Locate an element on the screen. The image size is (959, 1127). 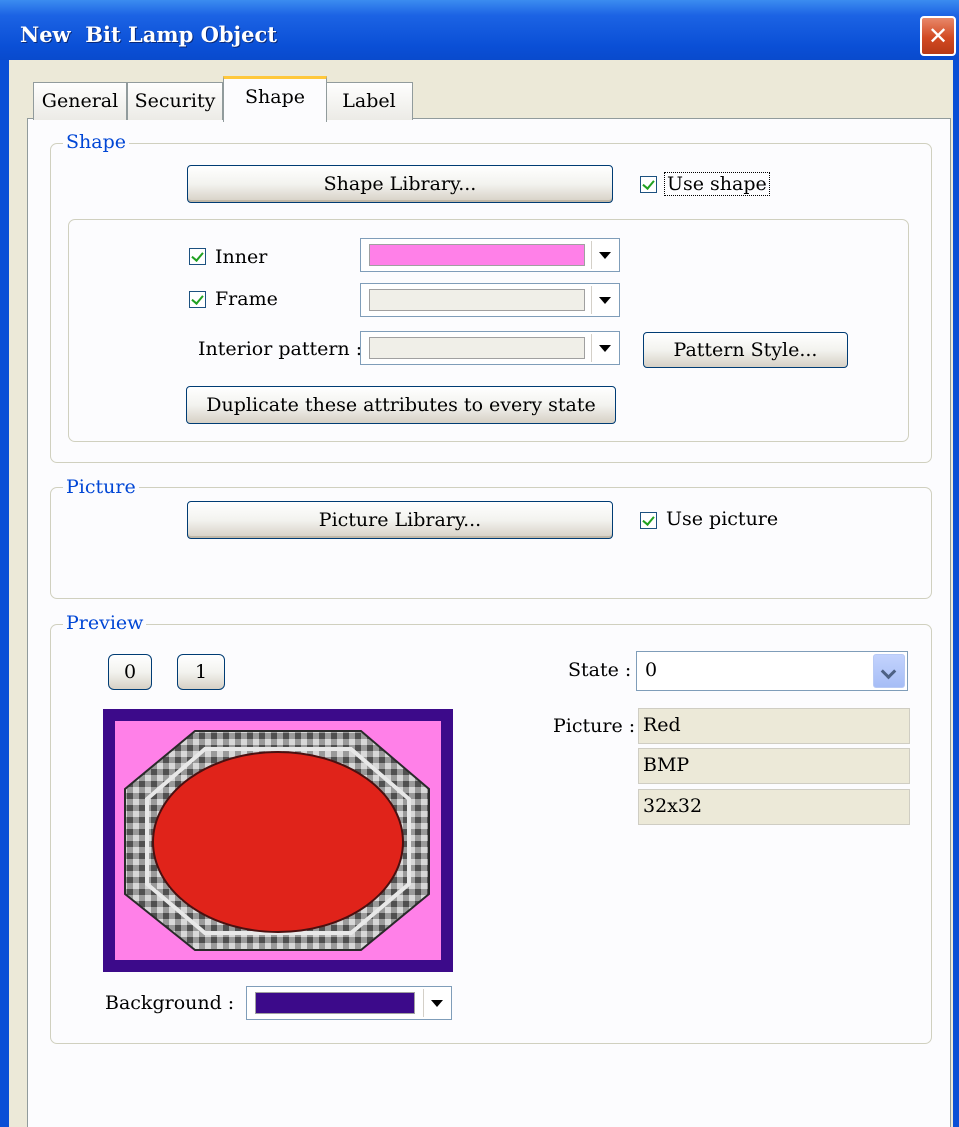
lamp-red-fill is located at coordinates (278, 842).